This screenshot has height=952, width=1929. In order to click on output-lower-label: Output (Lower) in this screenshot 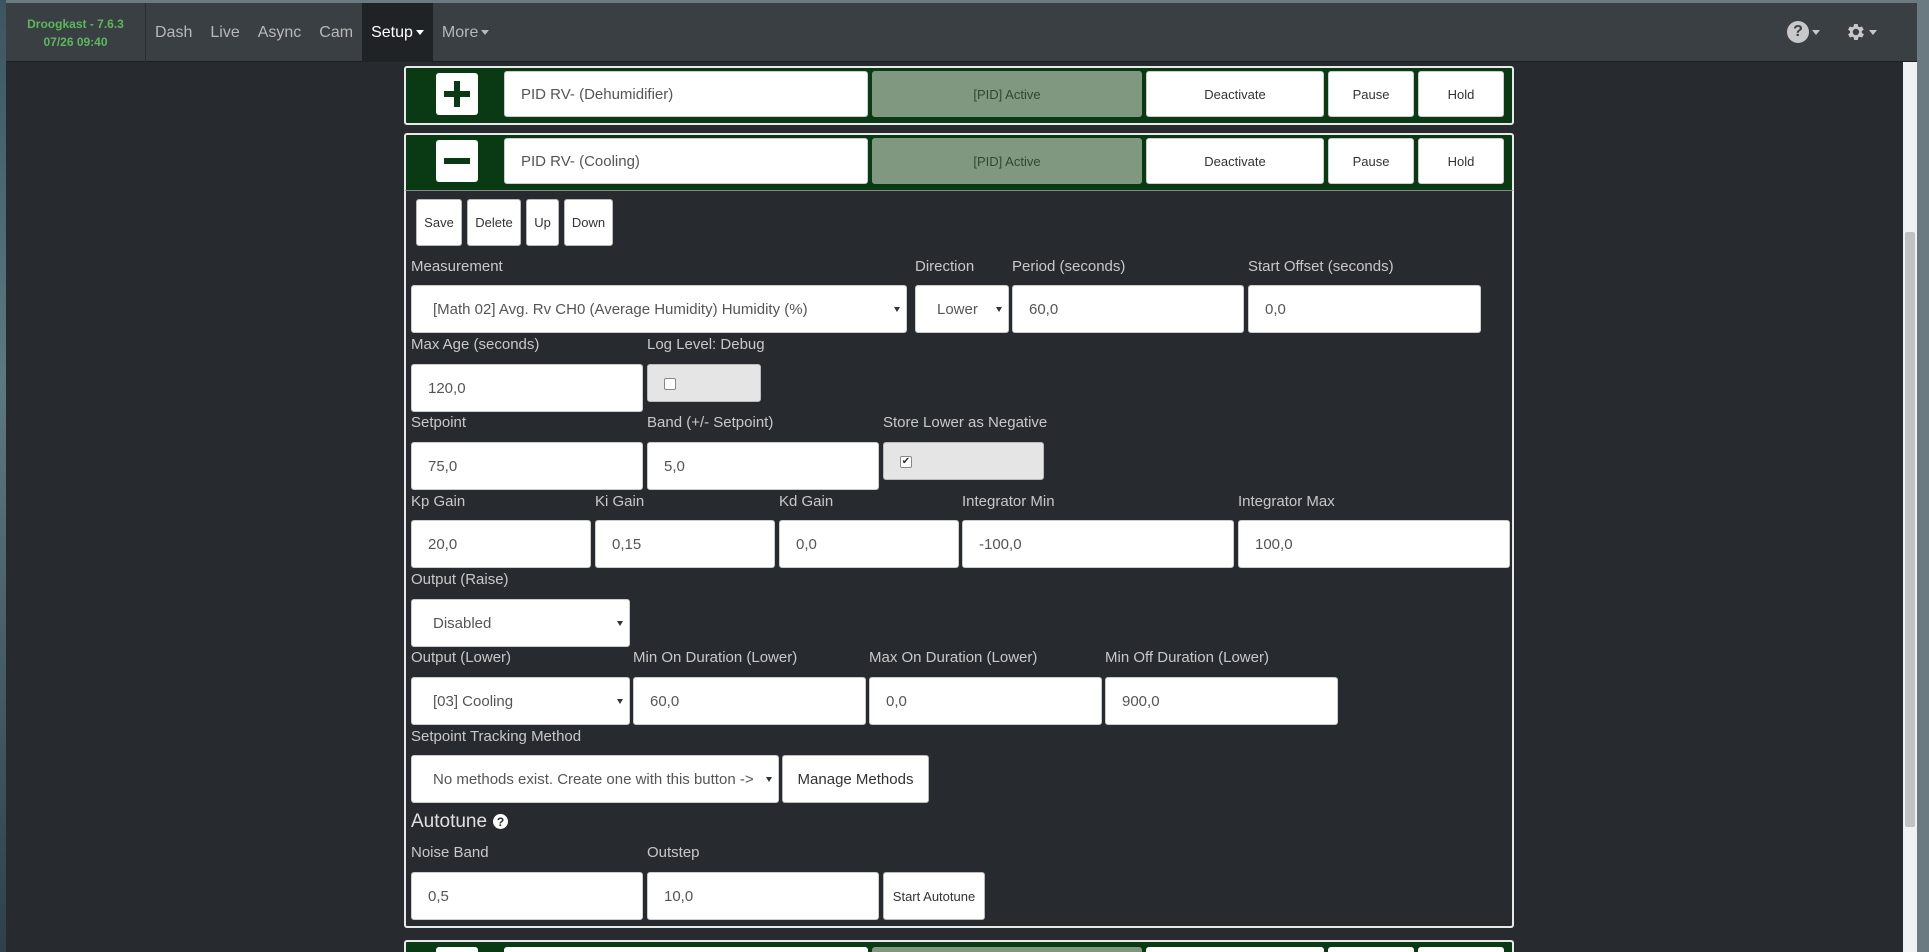, I will do `click(461, 657)`.